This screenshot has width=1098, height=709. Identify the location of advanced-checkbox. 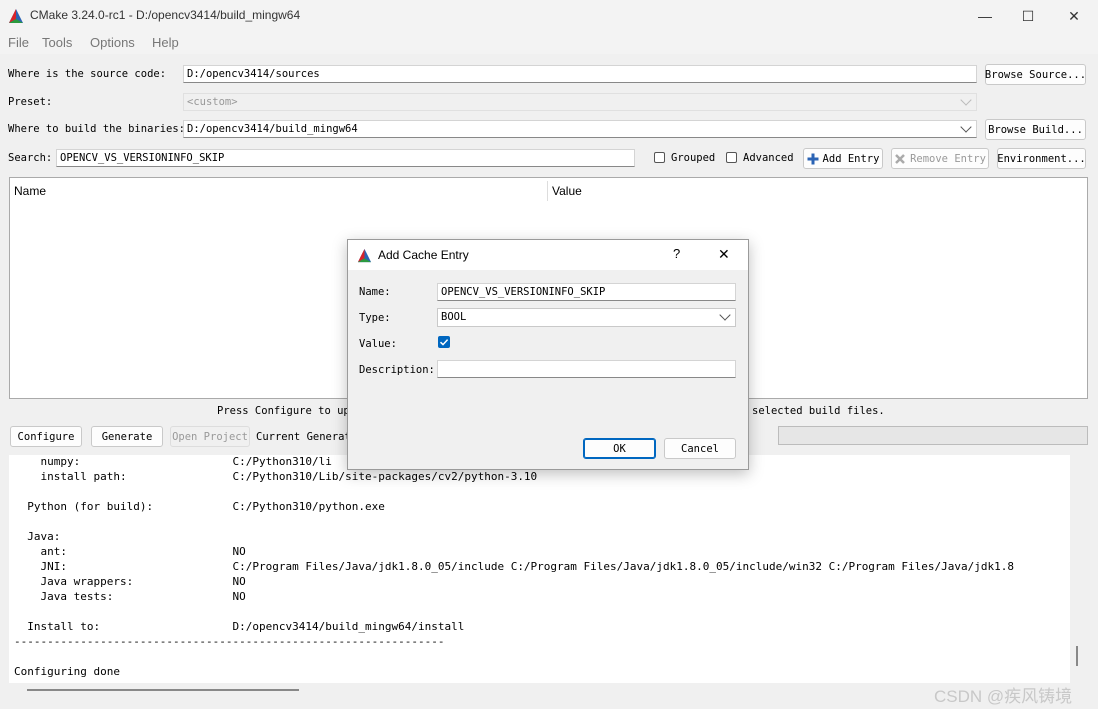
(731, 157).